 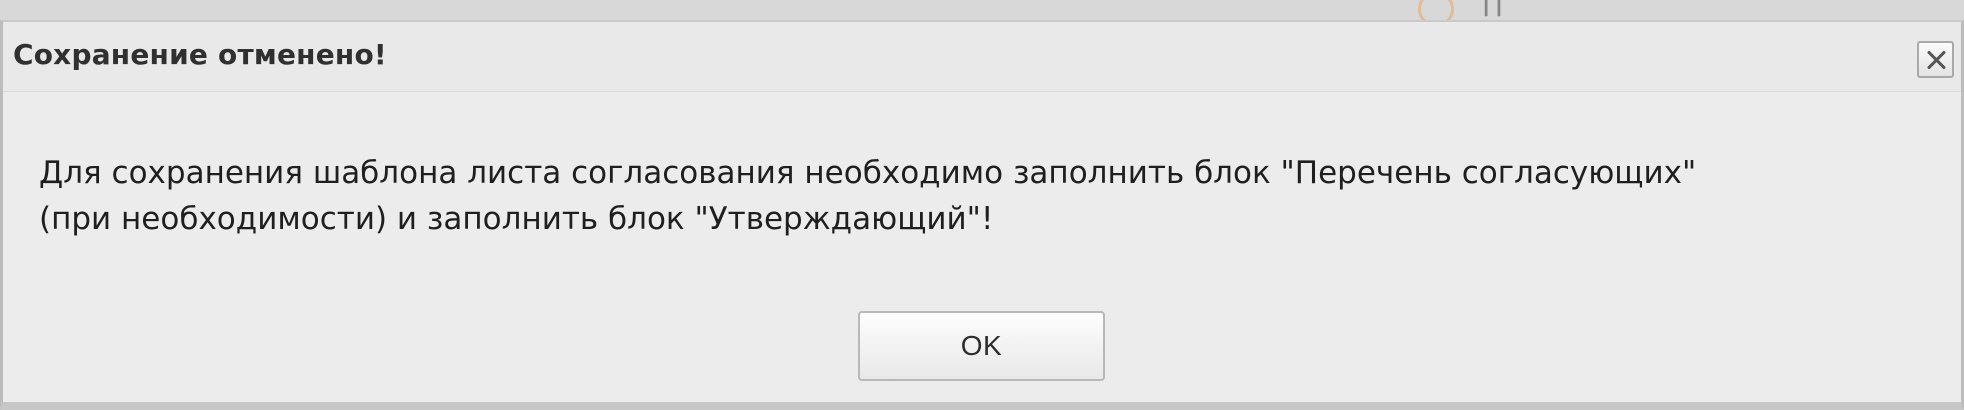 What do you see at coordinates (200, 54) in the screenshot?
I see `dialog-title: Сохранение отменено!` at bounding box center [200, 54].